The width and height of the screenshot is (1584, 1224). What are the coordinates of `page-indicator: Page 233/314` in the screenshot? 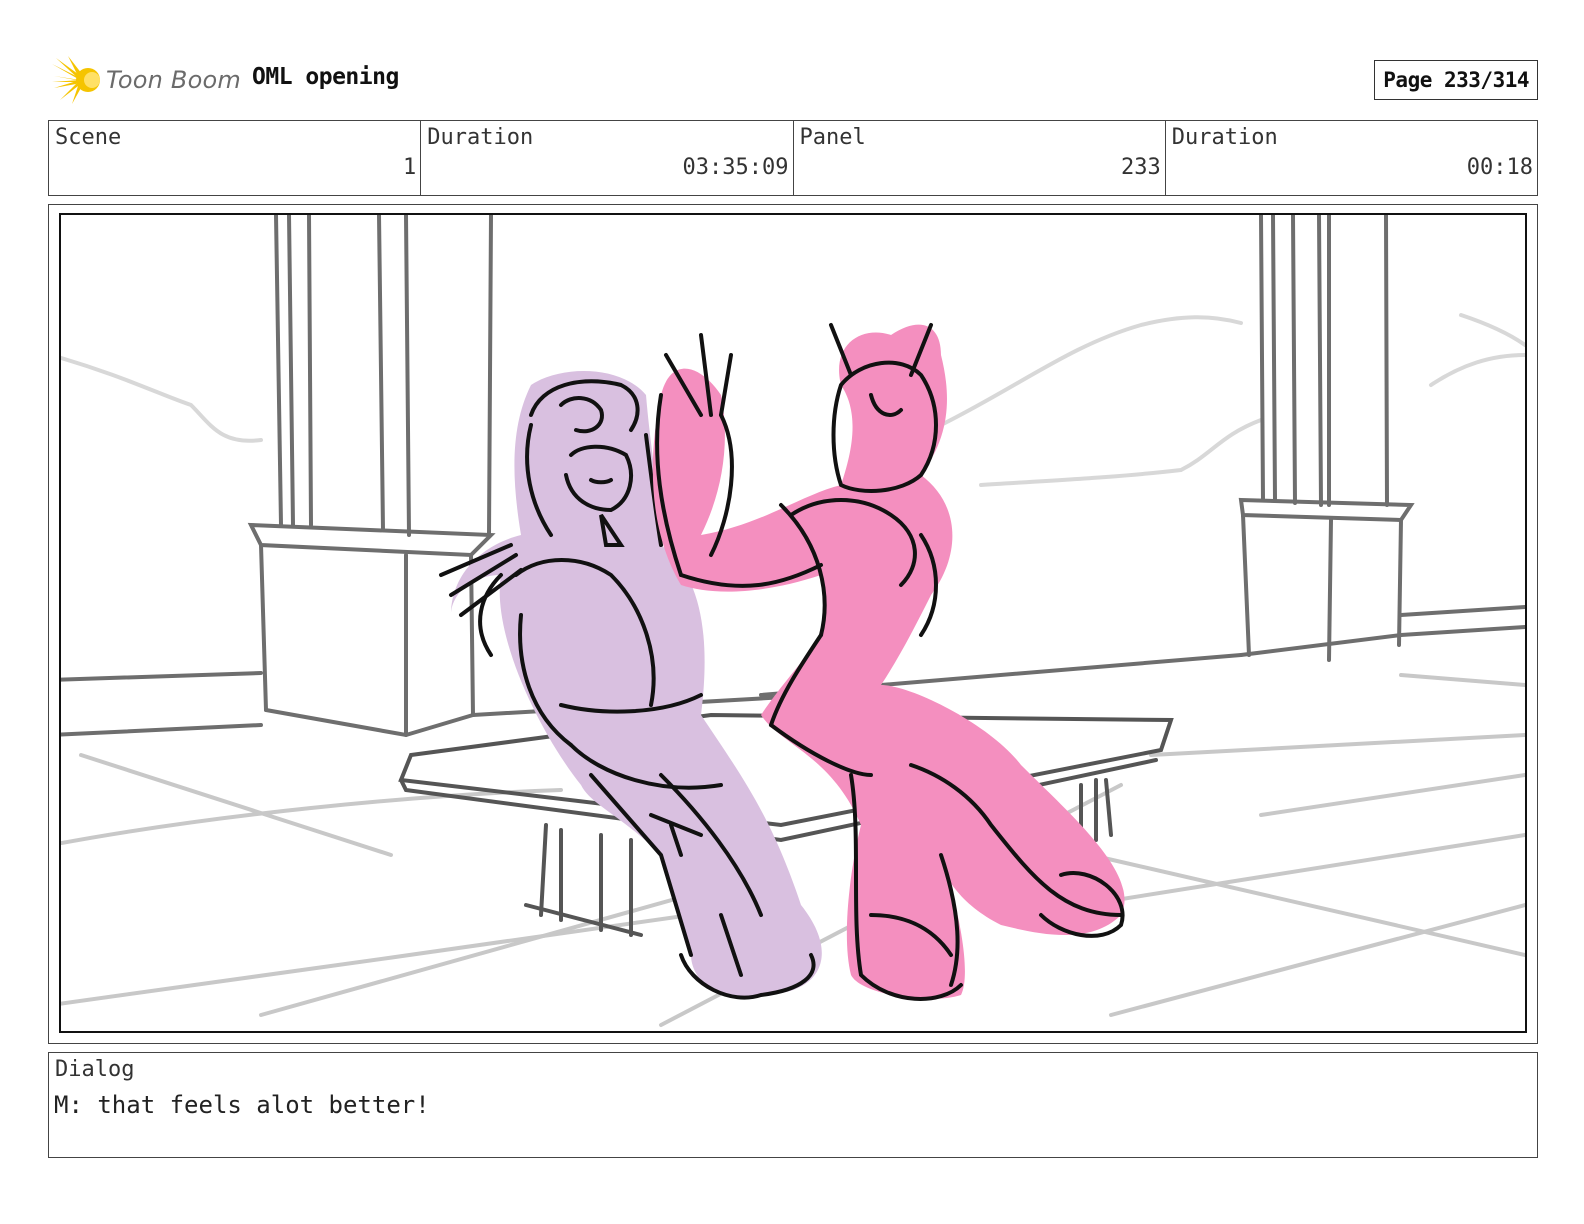 It's located at (1456, 80).